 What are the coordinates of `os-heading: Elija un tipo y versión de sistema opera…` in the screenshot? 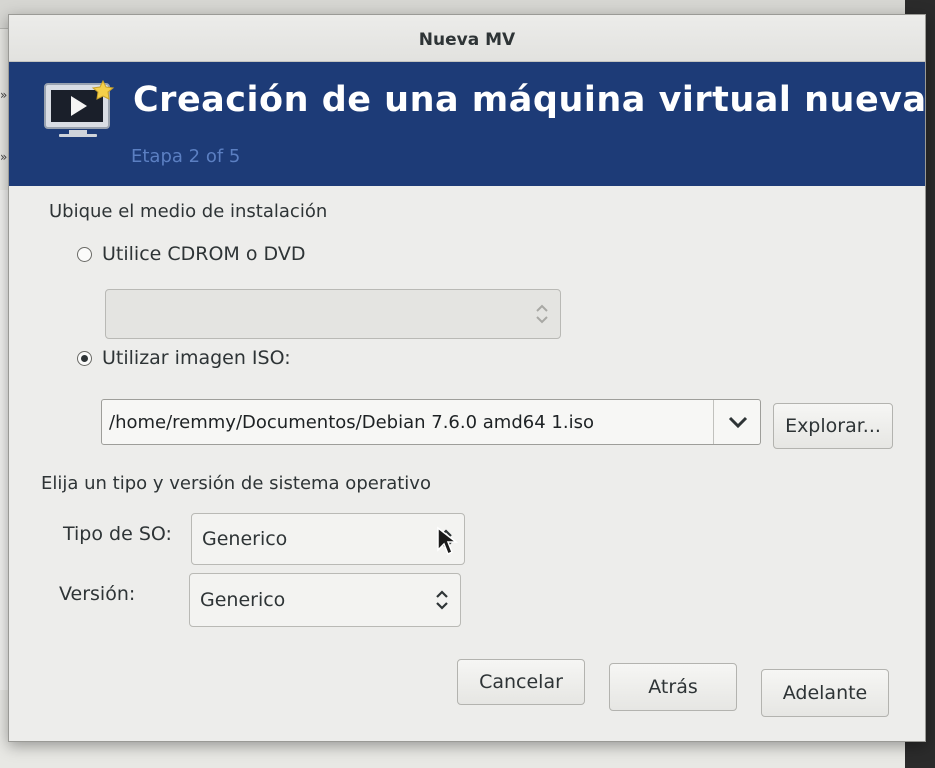 It's located at (236, 483).